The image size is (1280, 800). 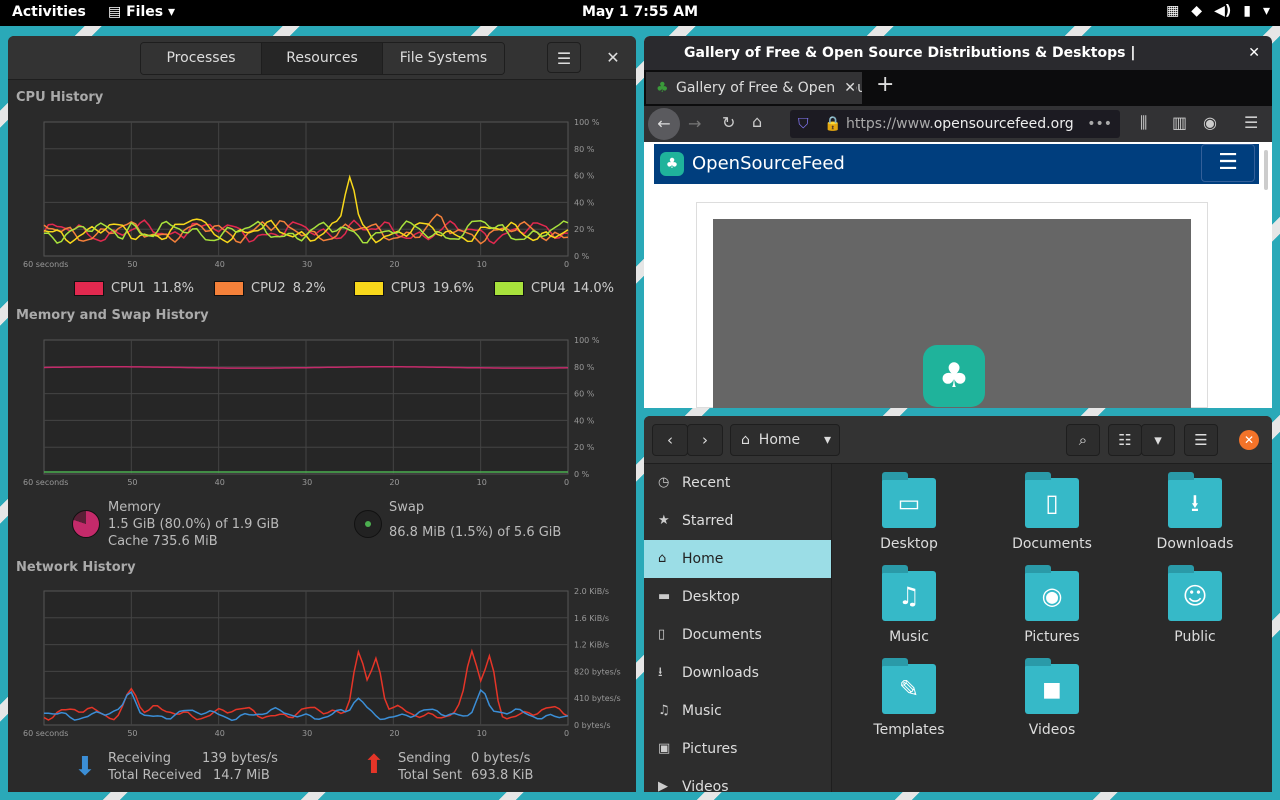 What do you see at coordinates (705, 785) in the screenshot?
I see `sidebar-item-label: Videos` at bounding box center [705, 785].